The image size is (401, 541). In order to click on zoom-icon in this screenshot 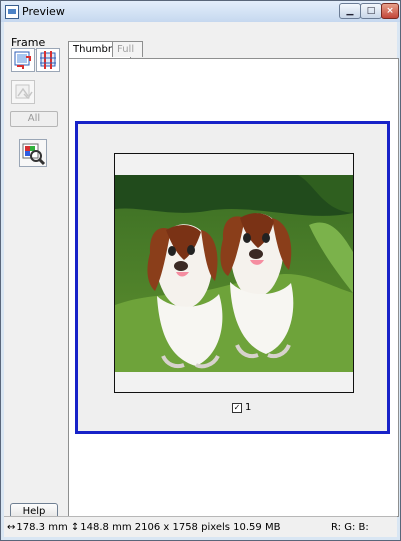, I will do `click(34, 154)`.